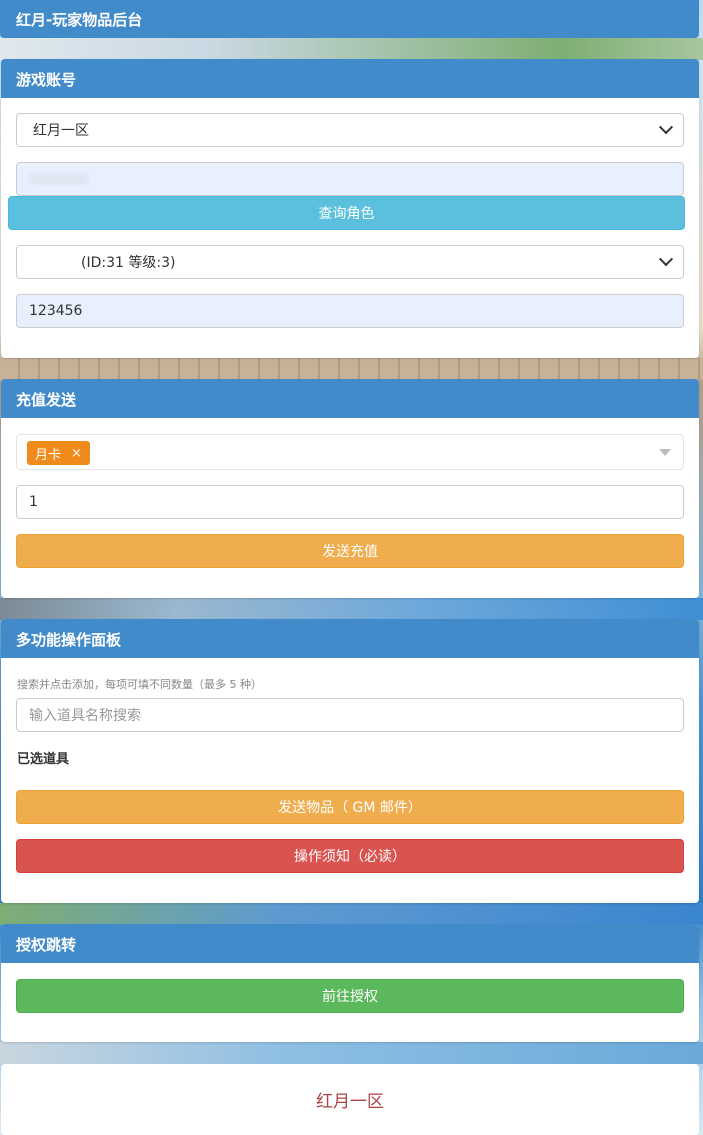 The width and height of the screenshot is (703, 1135). What do you see at coordinates (350, 715) in the screenshot?
I see `item-search-input: 输入道具名称搜索` at bounding box center [350, 715].